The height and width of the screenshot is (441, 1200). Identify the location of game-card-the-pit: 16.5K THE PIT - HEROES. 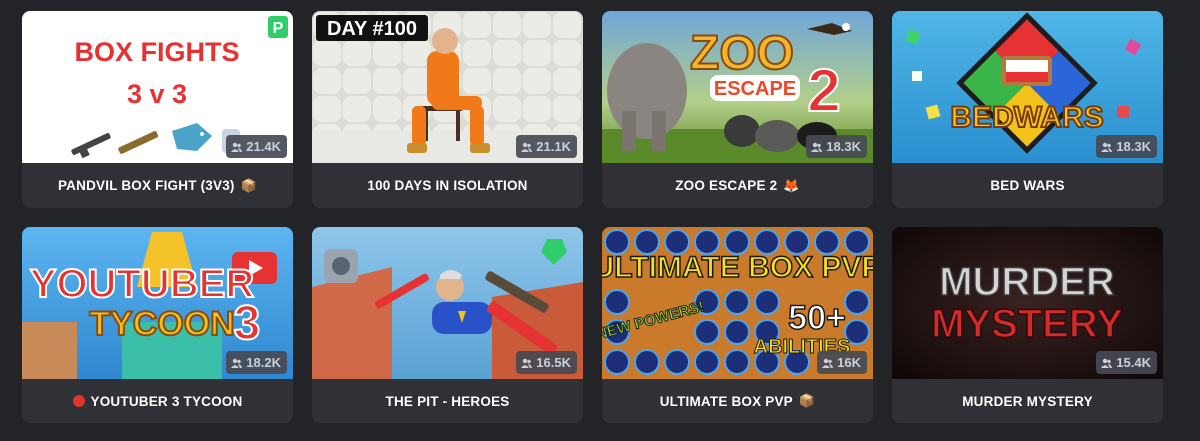
(447, 325).